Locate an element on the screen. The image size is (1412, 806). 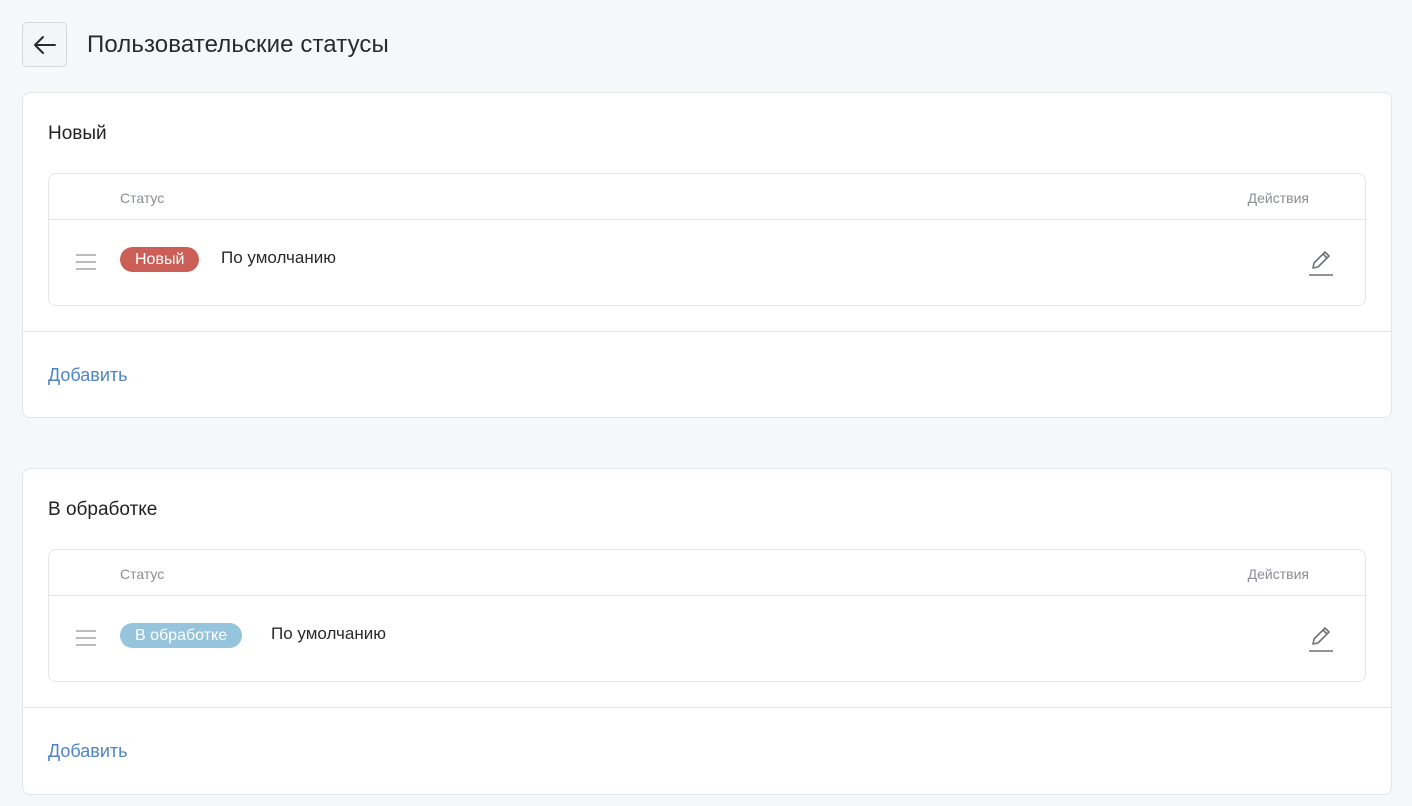
table-row: Новый По умолчанию is located at coordinates (707, 263).